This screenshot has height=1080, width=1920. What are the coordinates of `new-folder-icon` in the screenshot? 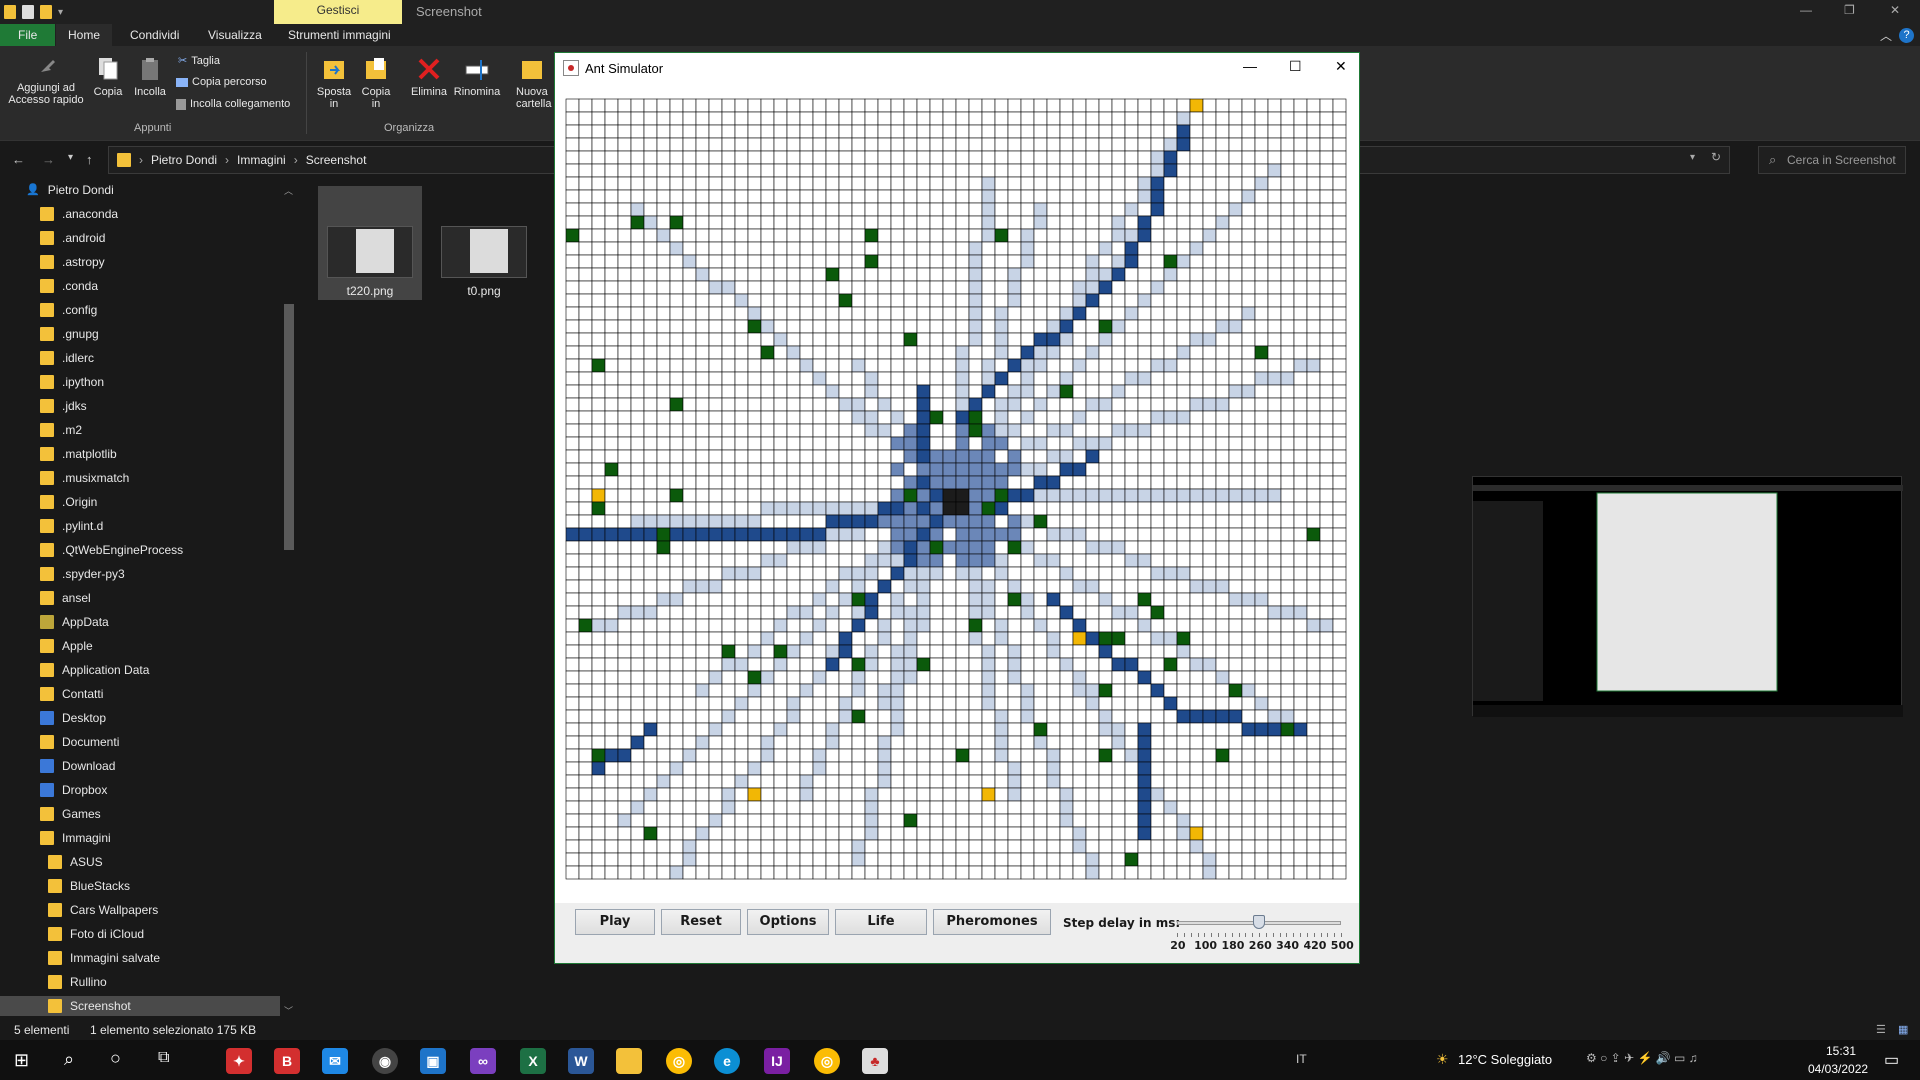 It's located at (46, 12).